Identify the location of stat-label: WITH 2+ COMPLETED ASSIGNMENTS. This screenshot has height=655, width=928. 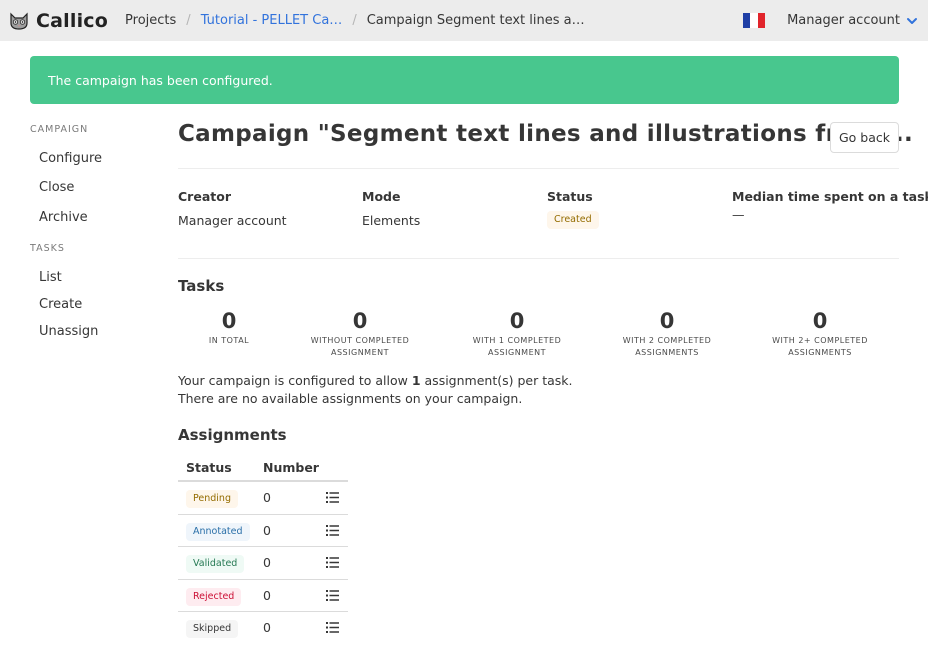
(820, 346).